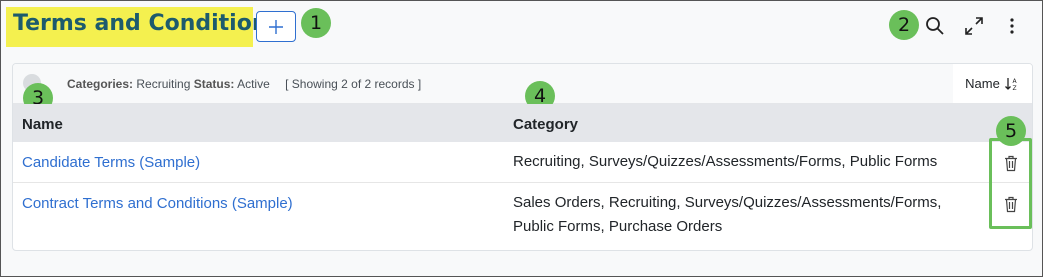  What do you see at coordinates (253, 84) in the screenshot?
I see `status-value: Active` at bounding box center [253, 84].